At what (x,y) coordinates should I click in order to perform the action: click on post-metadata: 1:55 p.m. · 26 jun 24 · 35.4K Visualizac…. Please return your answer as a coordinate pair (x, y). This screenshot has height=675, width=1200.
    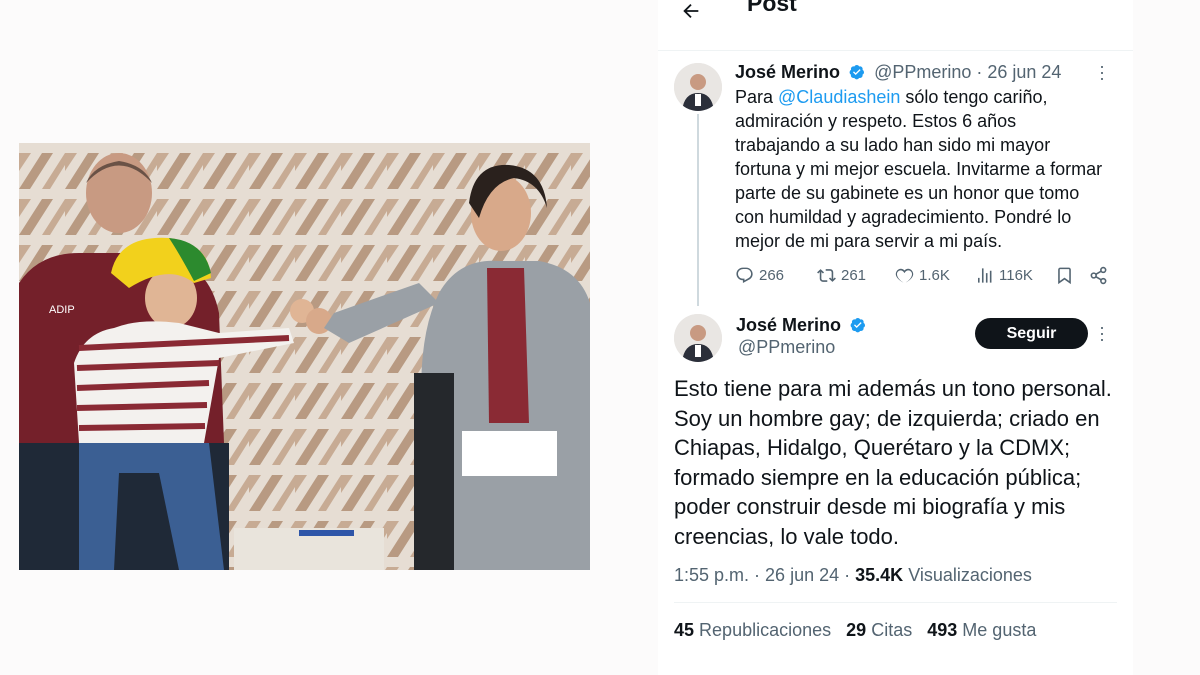
    Looking at the image, I should click on (853, 575).